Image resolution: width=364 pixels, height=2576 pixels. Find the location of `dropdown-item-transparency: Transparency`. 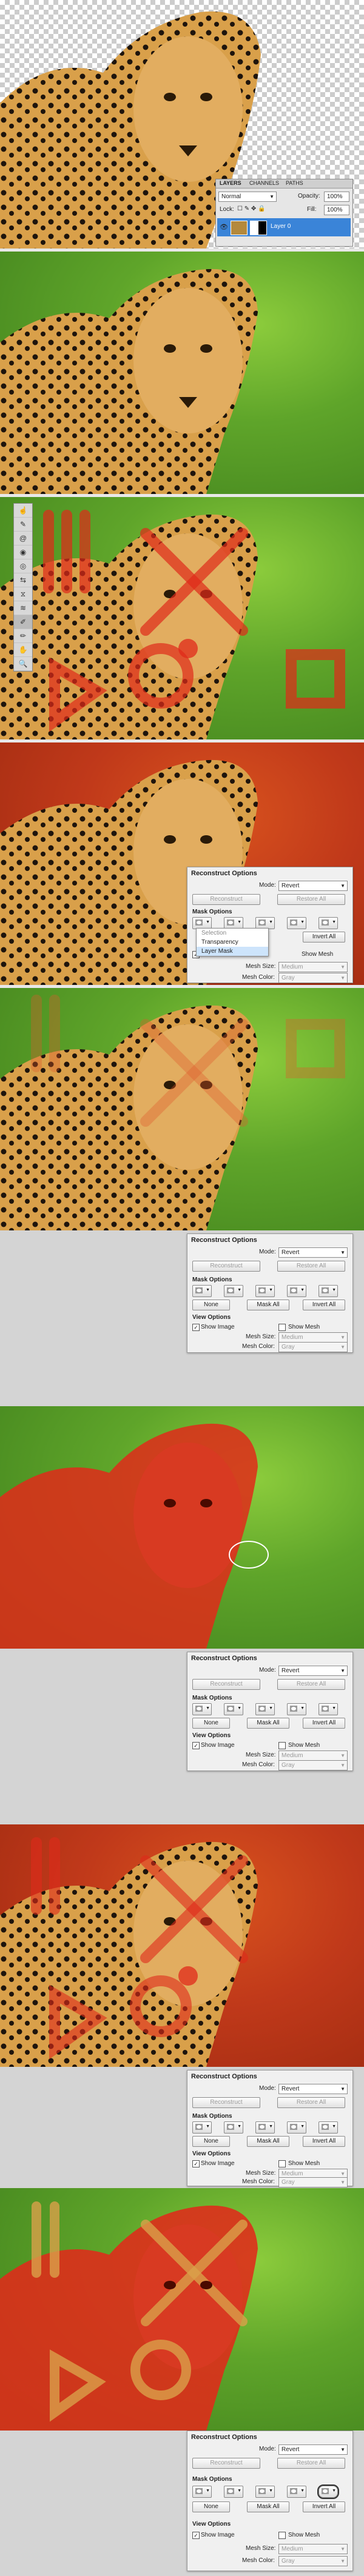

dropdown-item-transparency: Transparency is located at coordinates (232, 942).